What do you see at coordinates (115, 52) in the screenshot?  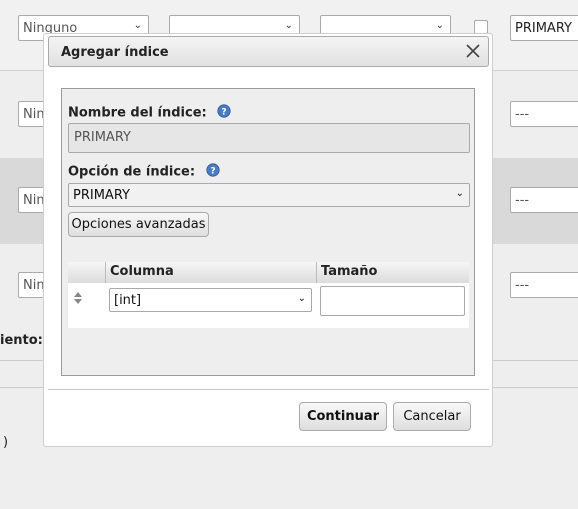 I see `dialog-title: Agregar índice` at bounding box center [115, 52].